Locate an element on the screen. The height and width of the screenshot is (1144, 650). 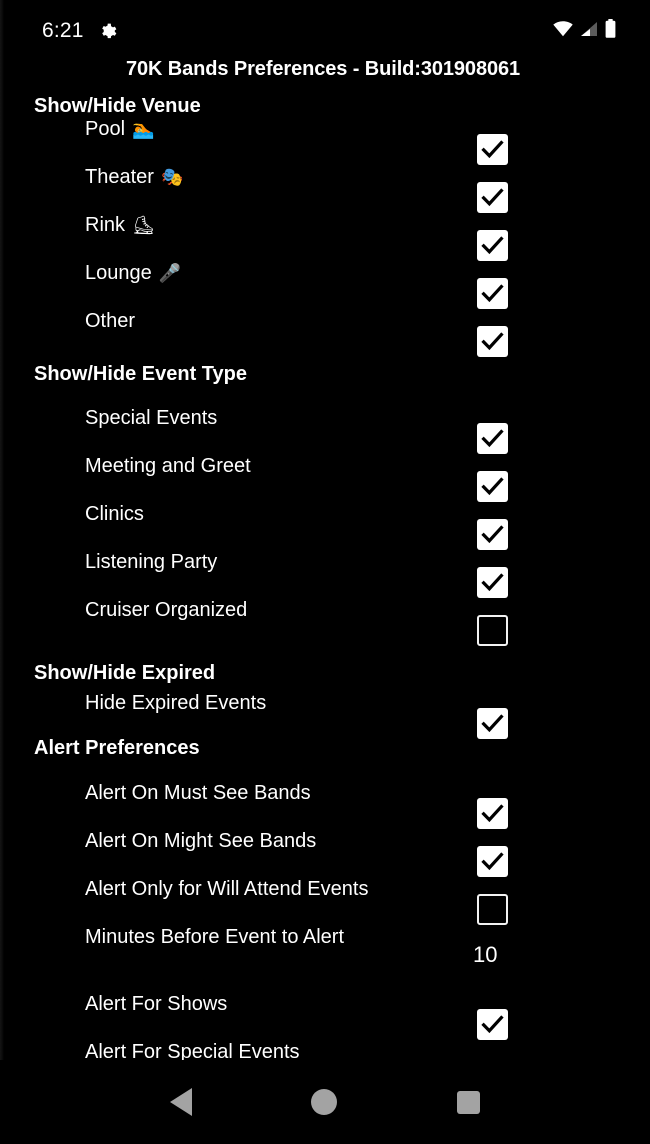
gear-icon is located at coordinates (107, 31).